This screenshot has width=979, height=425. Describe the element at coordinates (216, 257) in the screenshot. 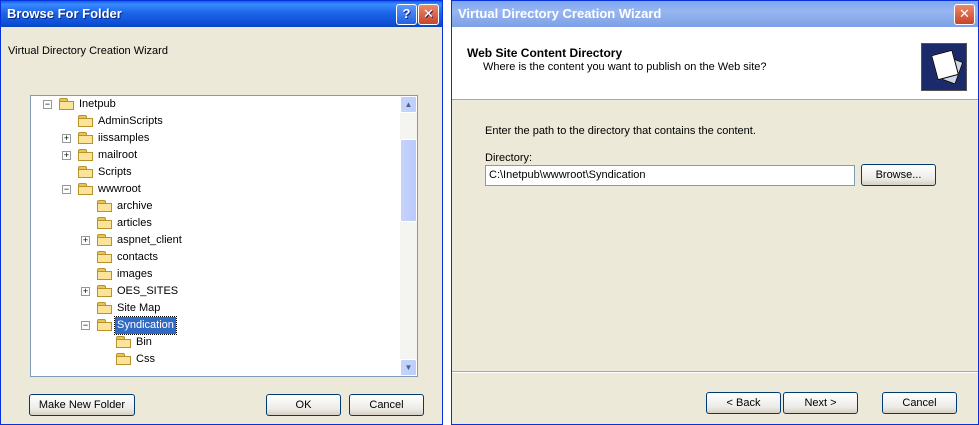

I see `tree-node: contacts` at that location.